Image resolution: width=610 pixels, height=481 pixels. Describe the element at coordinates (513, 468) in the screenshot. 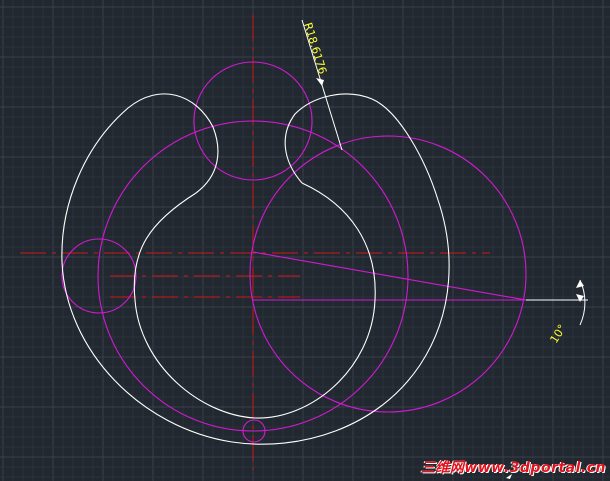

I see `watermark: 三维网www.3dportal.cn` at that location.